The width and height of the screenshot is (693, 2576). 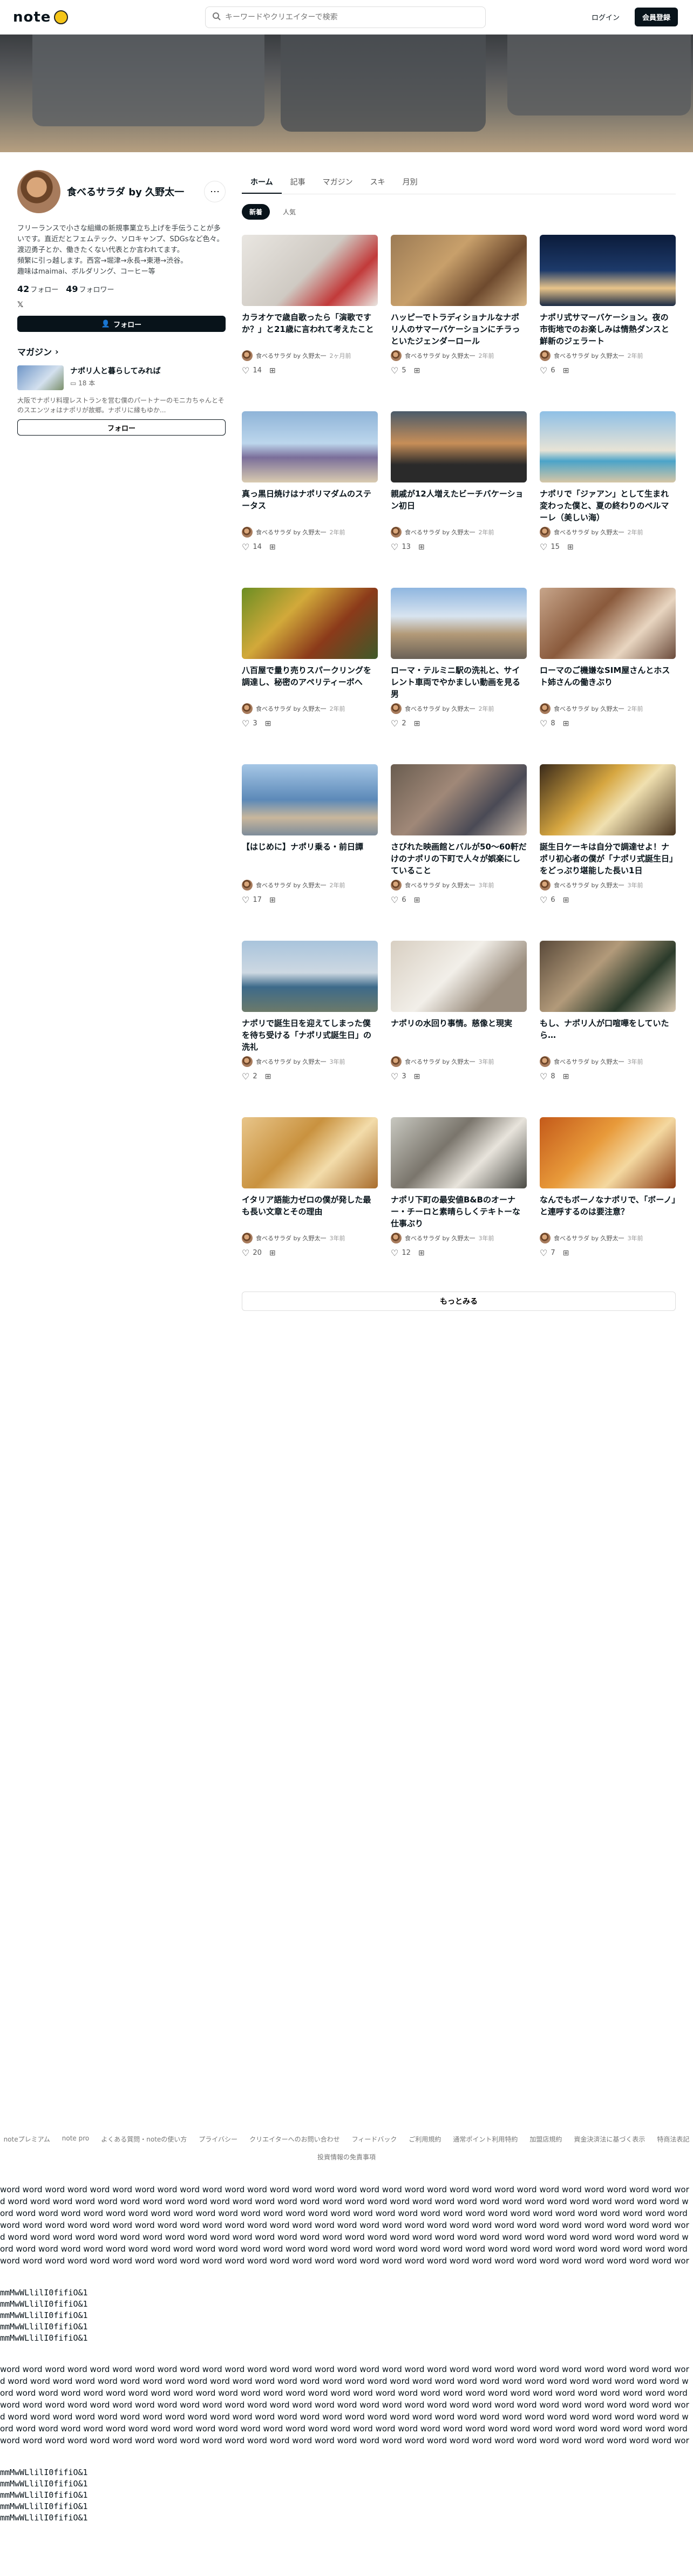 I want to click on magazine-section-title: マガジン ›, so click(x=121, y=351).